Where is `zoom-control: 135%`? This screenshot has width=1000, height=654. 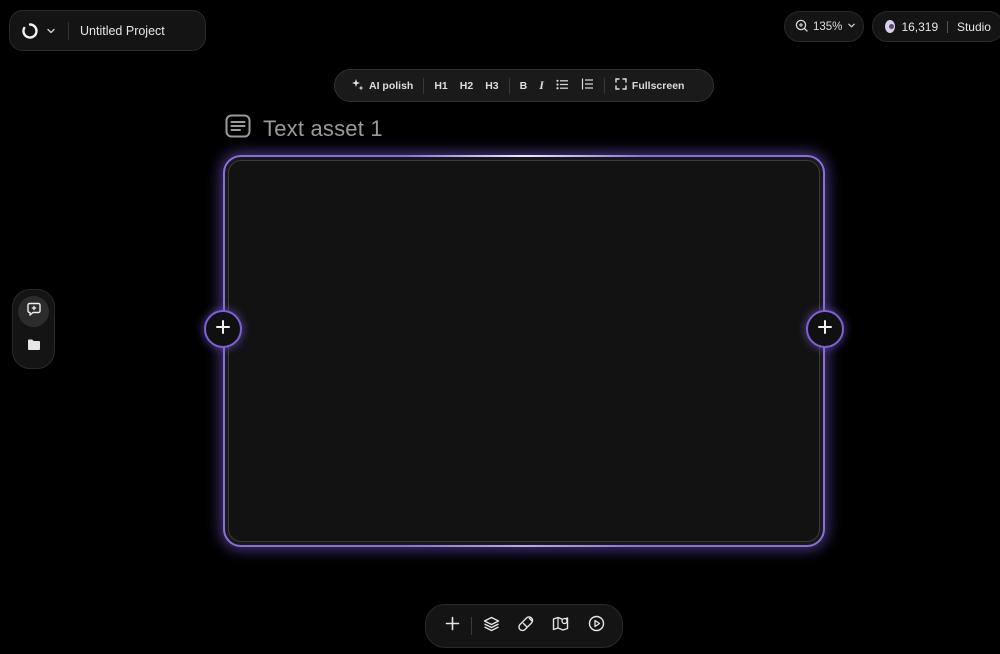
zoom-control: 135% is located at coordinates (824, 26).